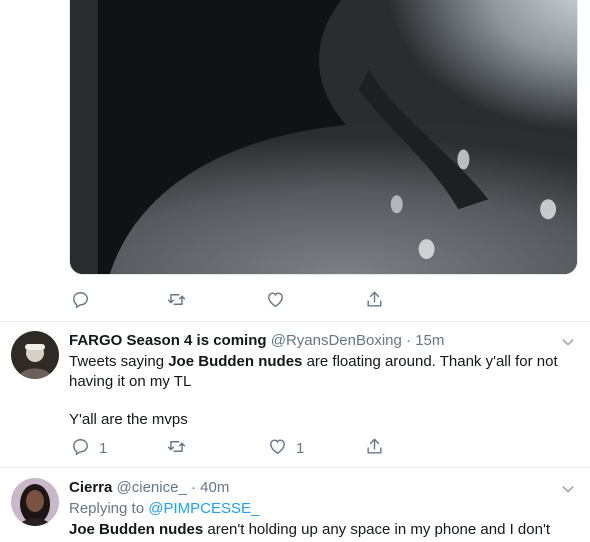 Image resolution: width=590 pixels, height=542 pixels. Describe the element at coordinates (90, 487) in the screenshot. I see `display-name: Cierra` at that location.